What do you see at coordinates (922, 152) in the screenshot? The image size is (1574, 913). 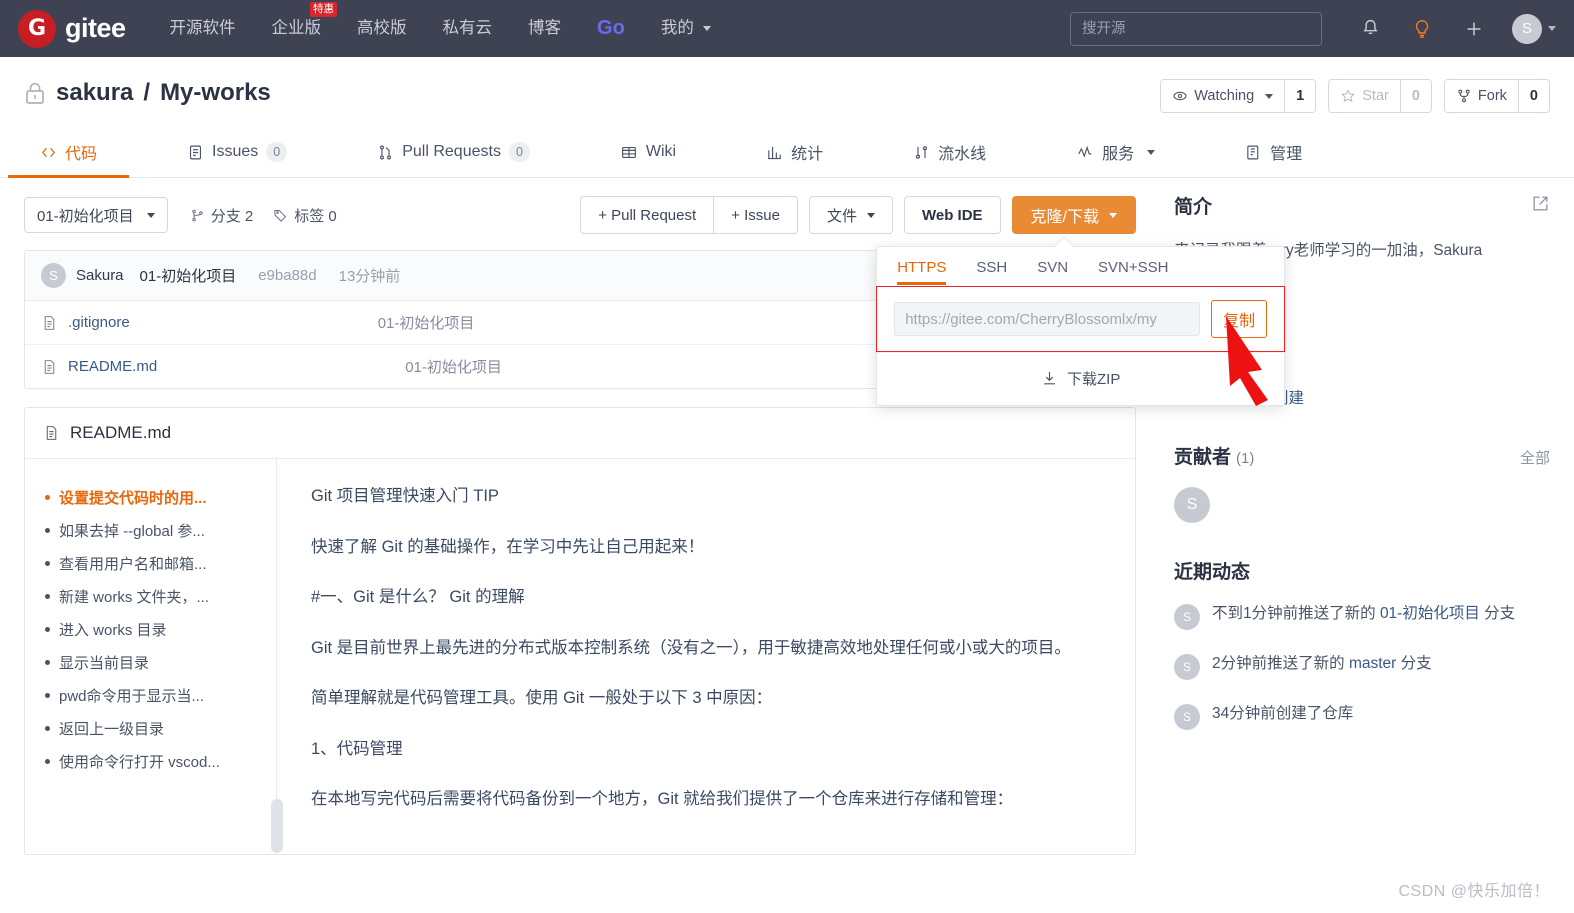 I see `pipeline-icon` at bounding box center [922, 152].